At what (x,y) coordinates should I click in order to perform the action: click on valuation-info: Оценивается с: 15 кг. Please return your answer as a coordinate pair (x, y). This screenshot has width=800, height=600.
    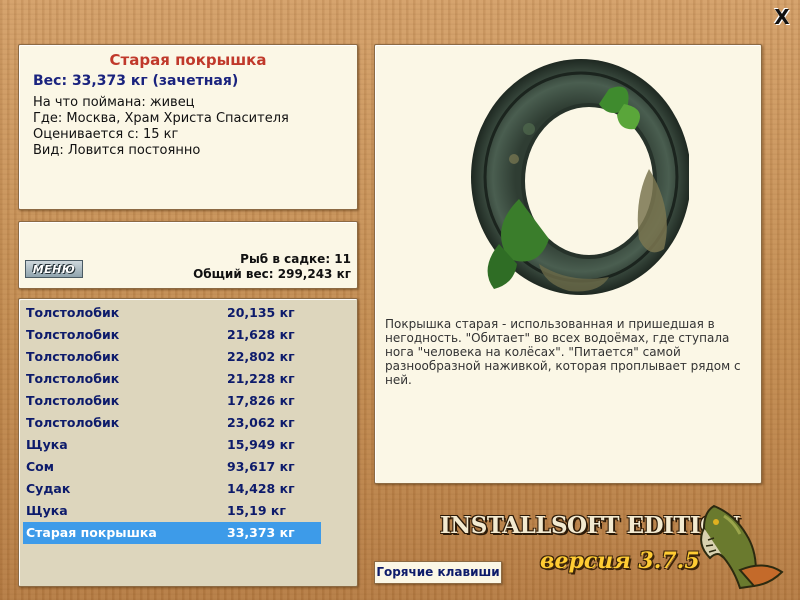
    Looking at the image, I should click on (106, 134).